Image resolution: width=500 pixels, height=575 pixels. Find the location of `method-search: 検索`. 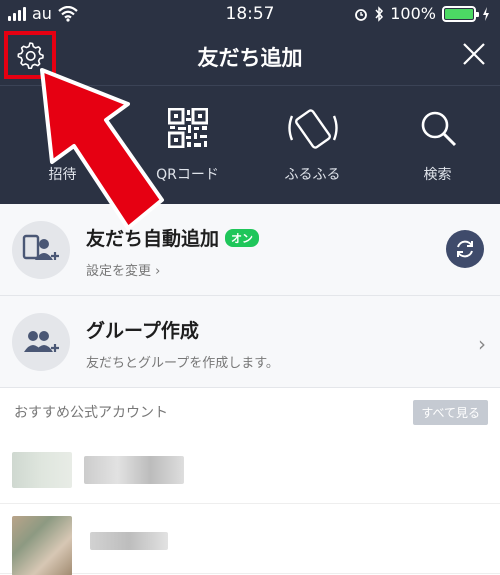

method-search: 検索 is located at coordinates (437, 142).